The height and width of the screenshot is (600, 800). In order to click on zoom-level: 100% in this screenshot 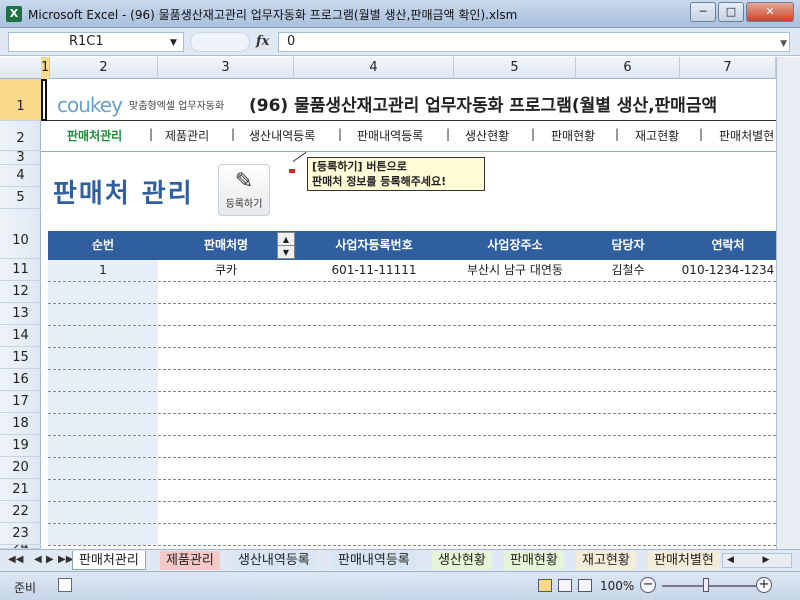, I will do `click(617, 586)`.